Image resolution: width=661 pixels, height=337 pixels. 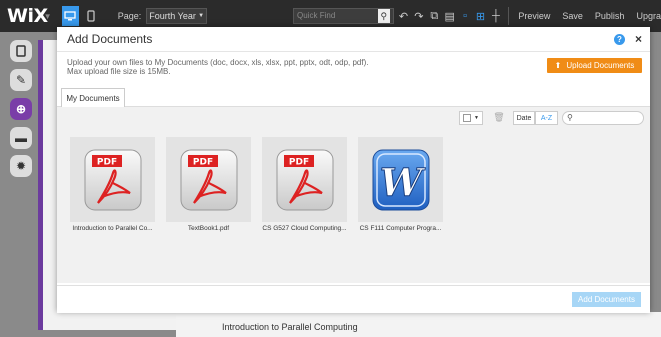 What do you see at coordinates (93, 98) in the screenshot?
I see `tab-my-documents: My Documents` at bounding box center [93, 98].